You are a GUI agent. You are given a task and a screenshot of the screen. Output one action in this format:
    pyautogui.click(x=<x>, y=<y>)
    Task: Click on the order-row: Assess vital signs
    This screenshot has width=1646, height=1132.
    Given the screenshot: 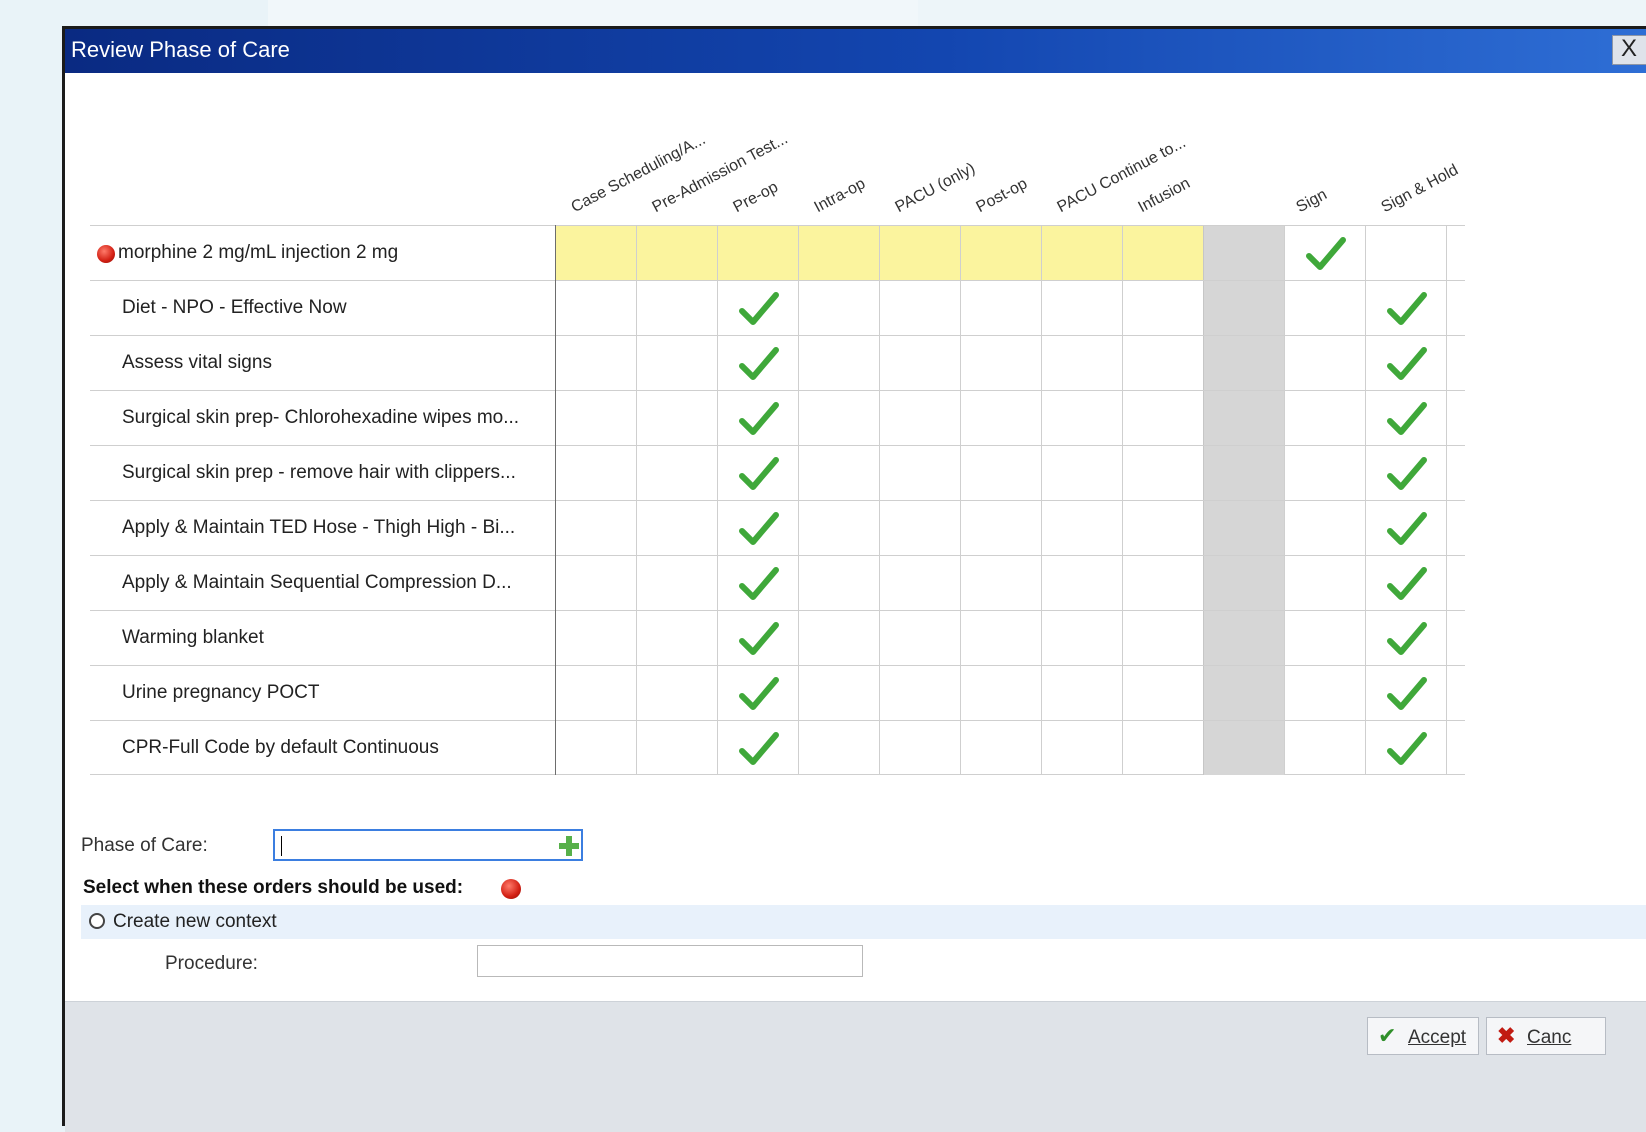 What is the action you would take?
    pyautogui.click(x=777, y=362)
    